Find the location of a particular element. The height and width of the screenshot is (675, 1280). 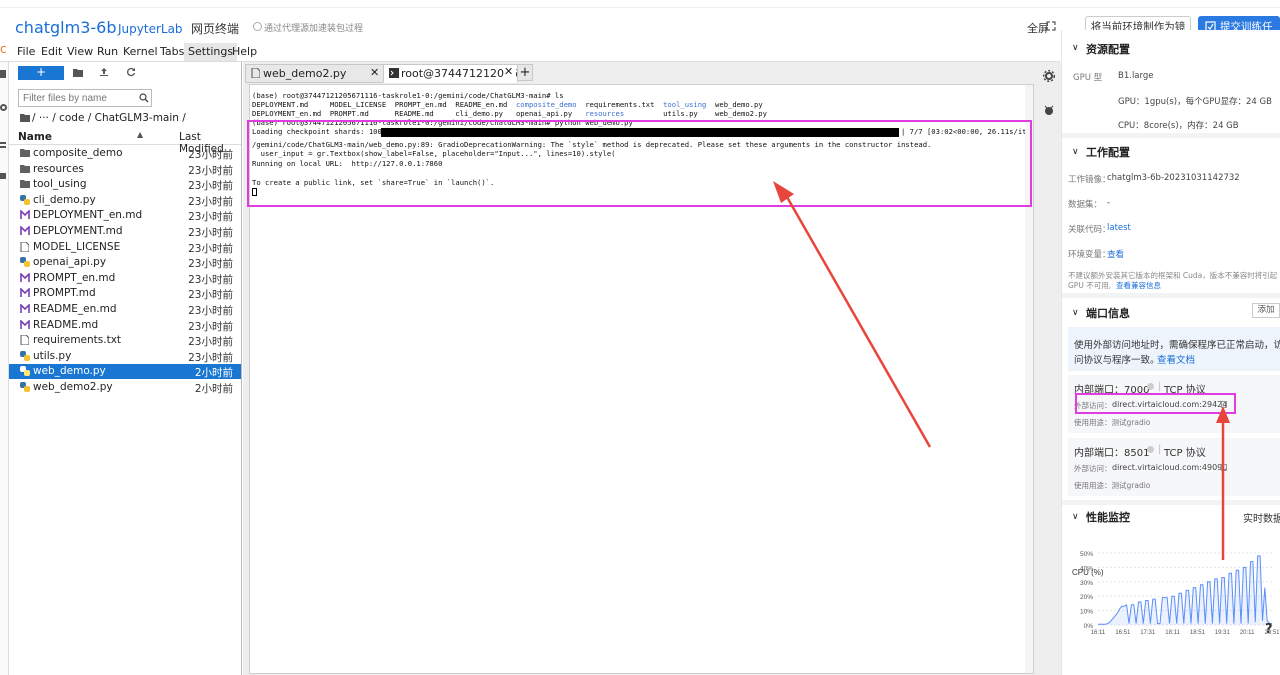

ports-info-1: 使用外部访问地址时，需确保程序已正常启动，访 is located at coordinates (1177, 345).